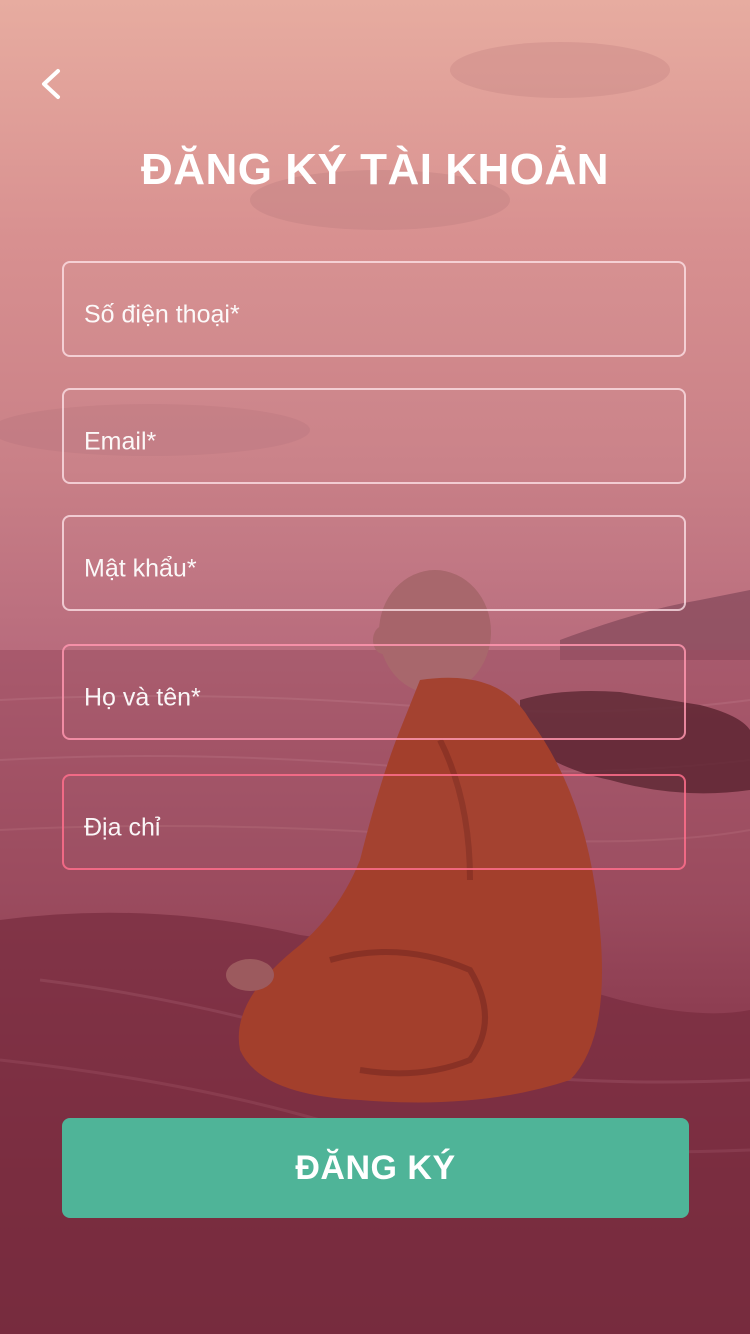  I want to click on password-field, so click(374, 563).